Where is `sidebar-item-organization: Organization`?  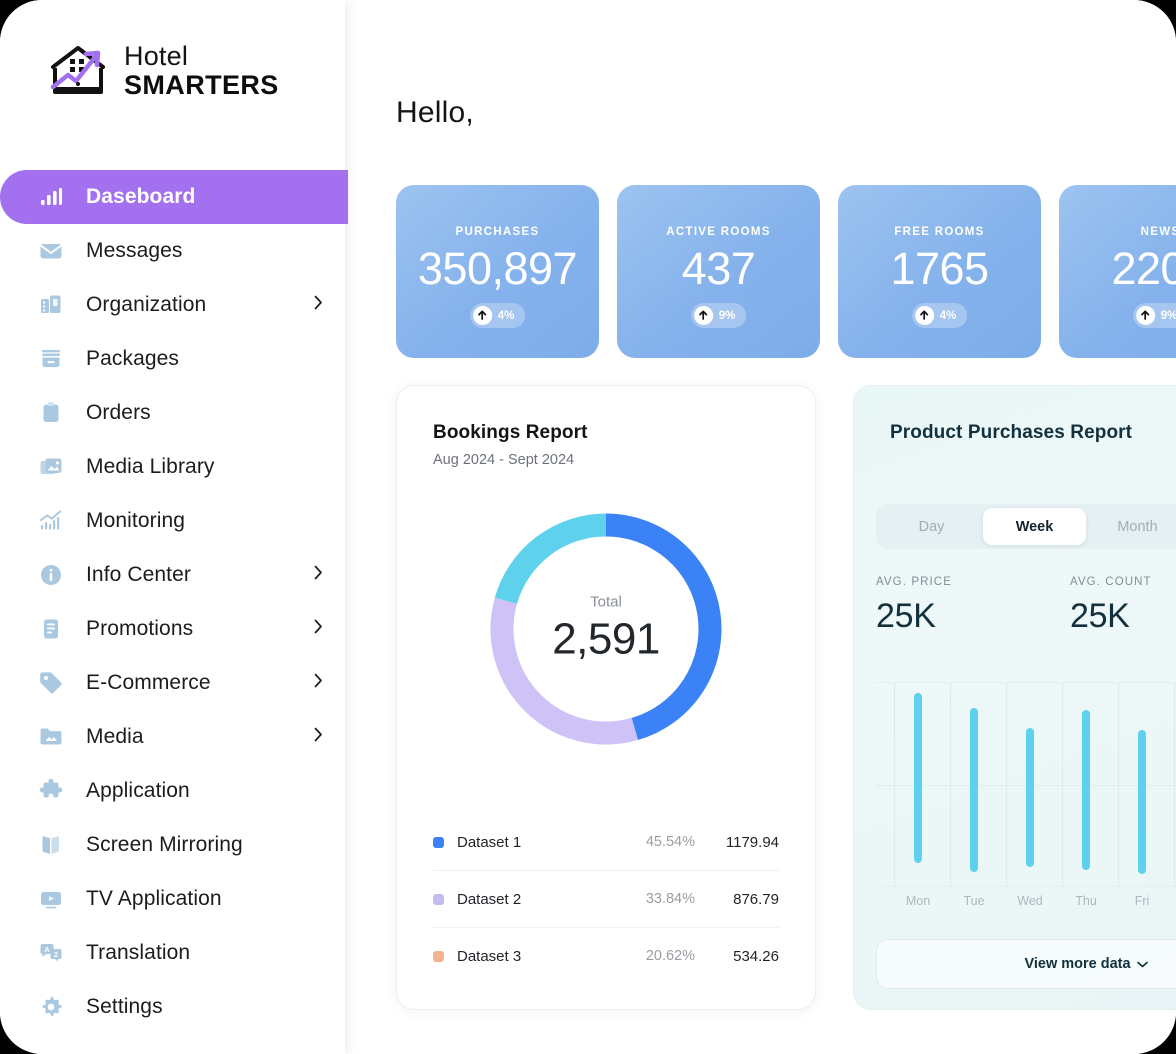 sidebar-item-organization: Organization is located at coordinates (172, 305).